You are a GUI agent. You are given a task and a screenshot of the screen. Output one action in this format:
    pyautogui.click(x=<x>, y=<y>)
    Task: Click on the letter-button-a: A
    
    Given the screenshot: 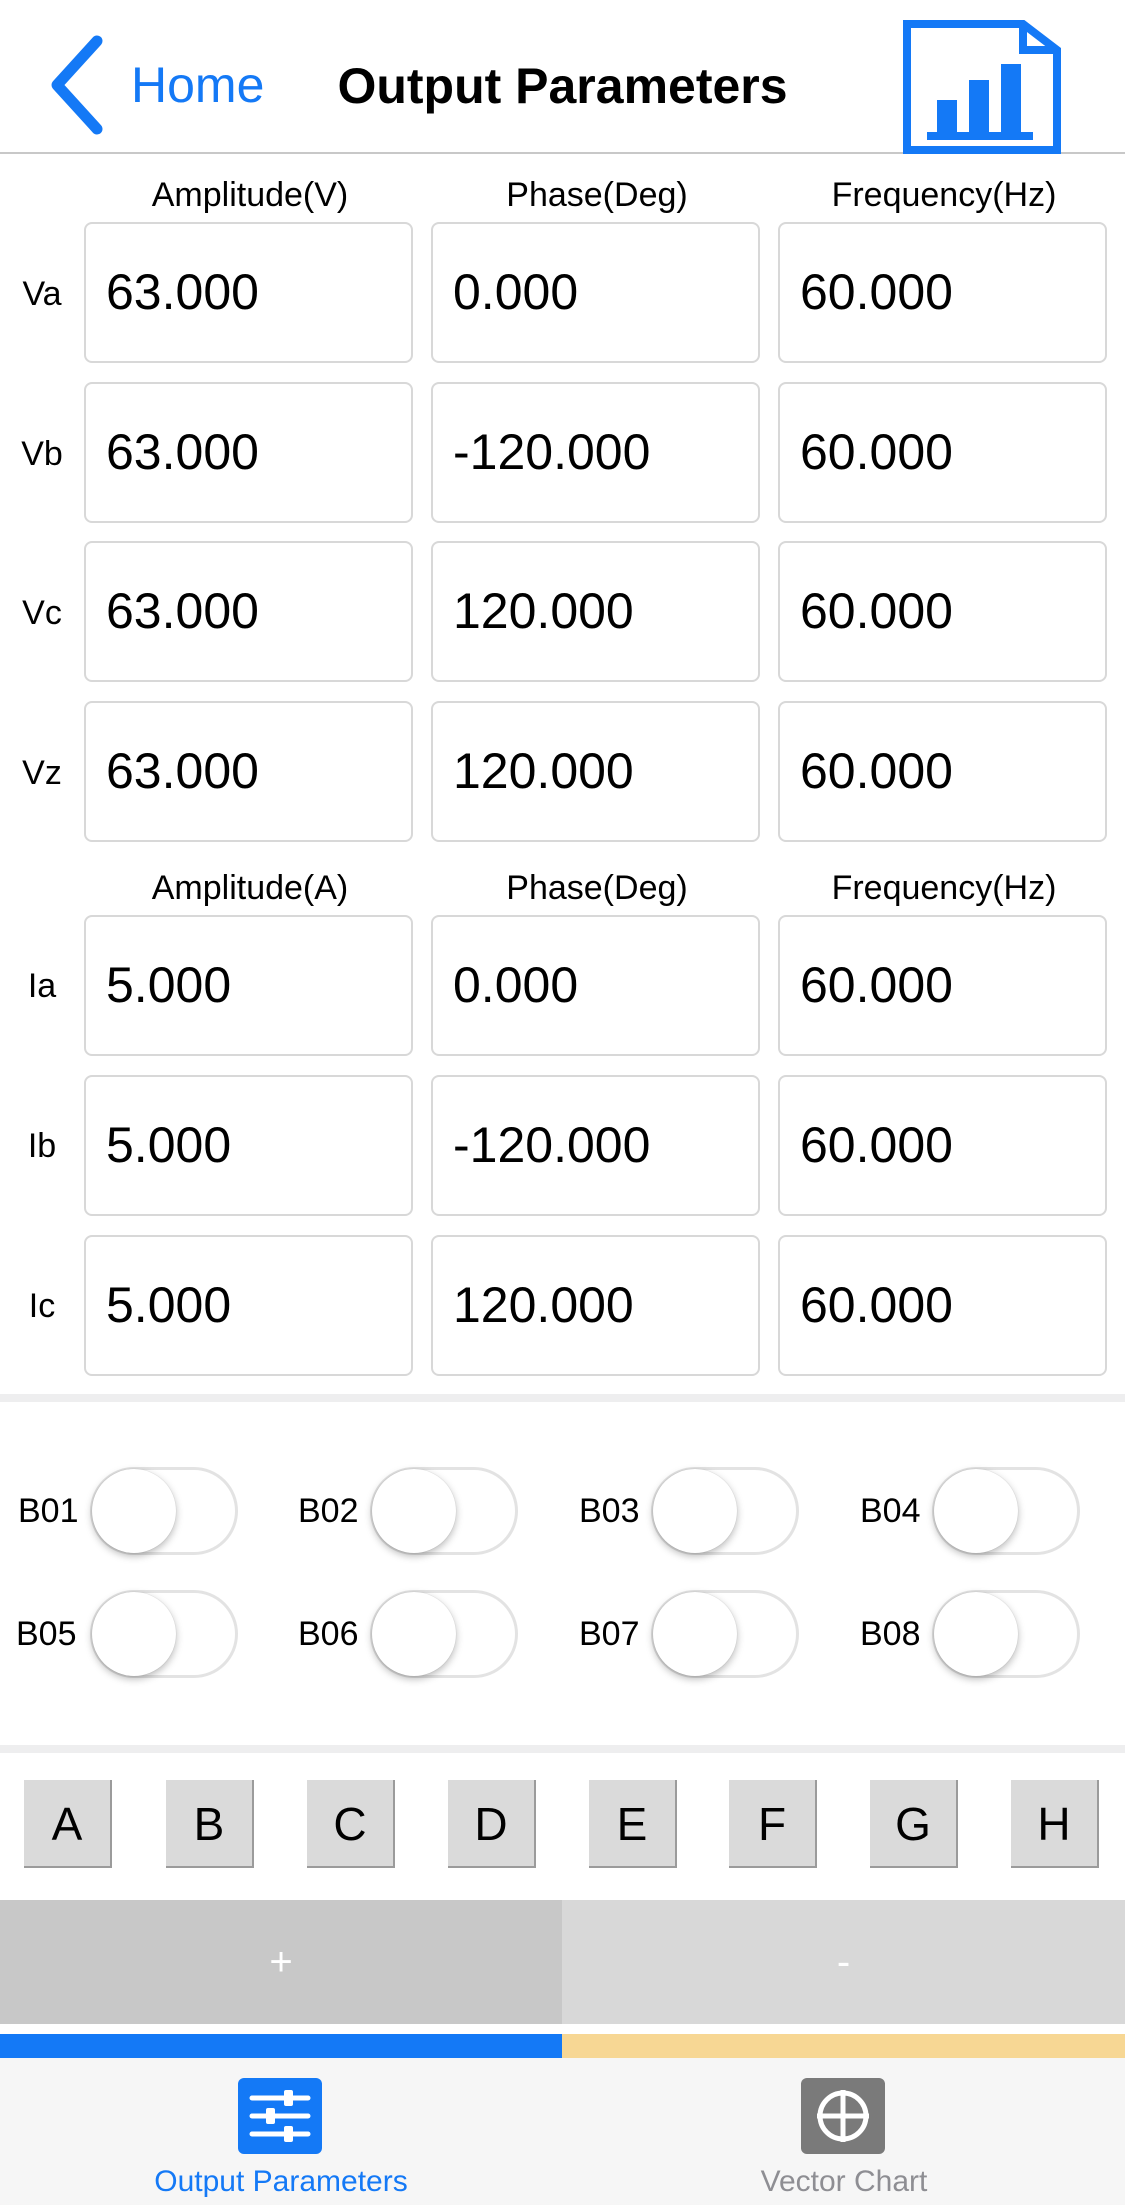 What is the action you would take?
    pyautogui.click(x=68, y=1824)
    